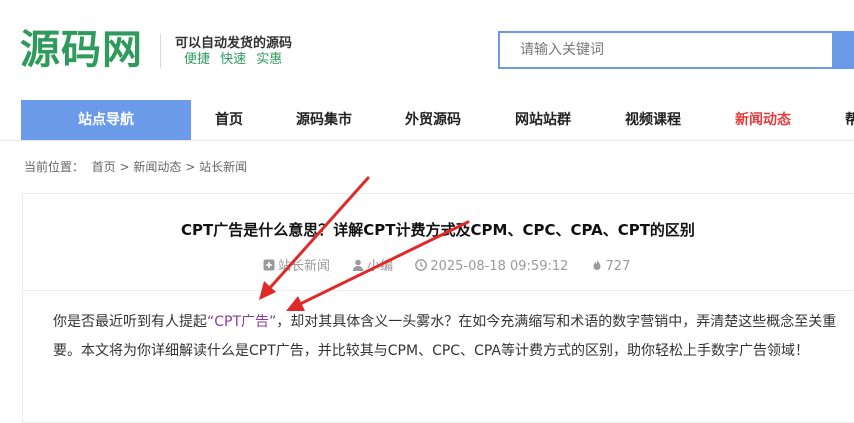  I want to click on breadcrumb-webmaster-news: 站长新闻, so click(223, 167).